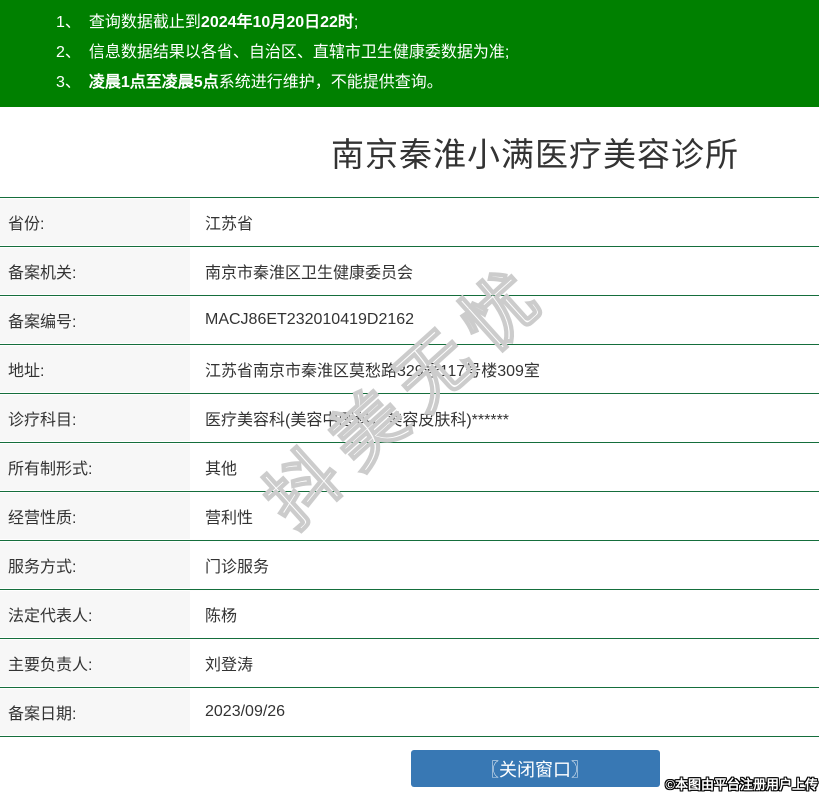 The width and height of the screenshot is (819, 795). I want to click on notice-text: 系统进行维护，不能提供查询。, so click(330, 82).